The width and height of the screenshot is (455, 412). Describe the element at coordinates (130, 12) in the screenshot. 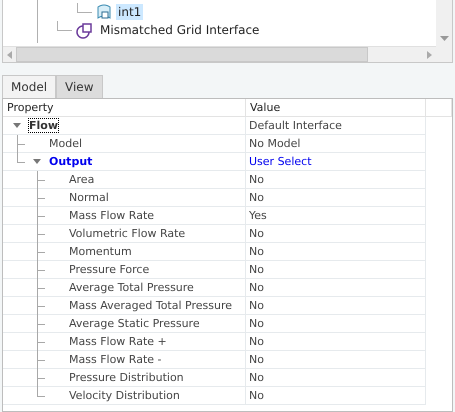

I see `tree-item: int1` at that location.